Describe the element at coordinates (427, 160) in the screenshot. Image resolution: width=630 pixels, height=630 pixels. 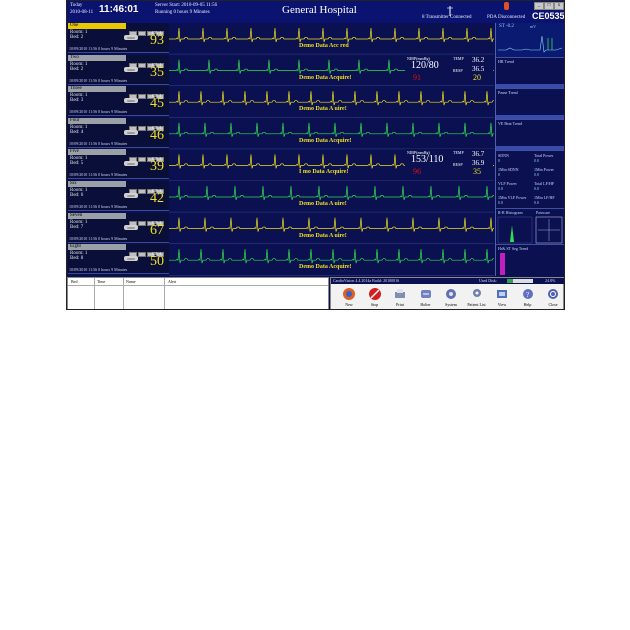
I see `blood-pressure-value: 153/110` at that location.